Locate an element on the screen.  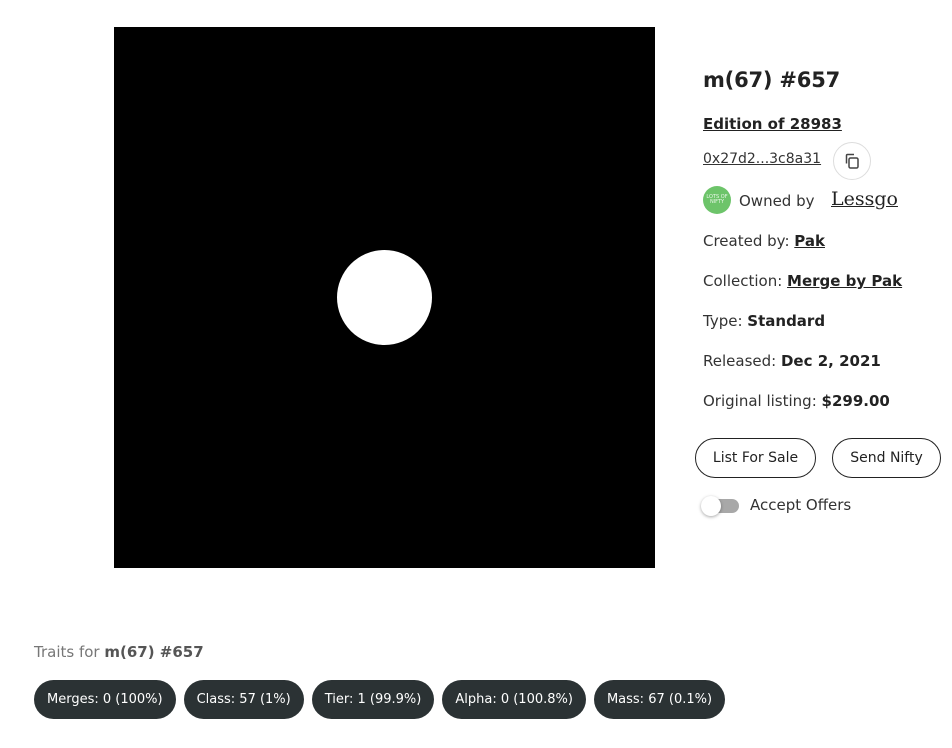
creator-link: Pak is located at coordinates (809, 241).